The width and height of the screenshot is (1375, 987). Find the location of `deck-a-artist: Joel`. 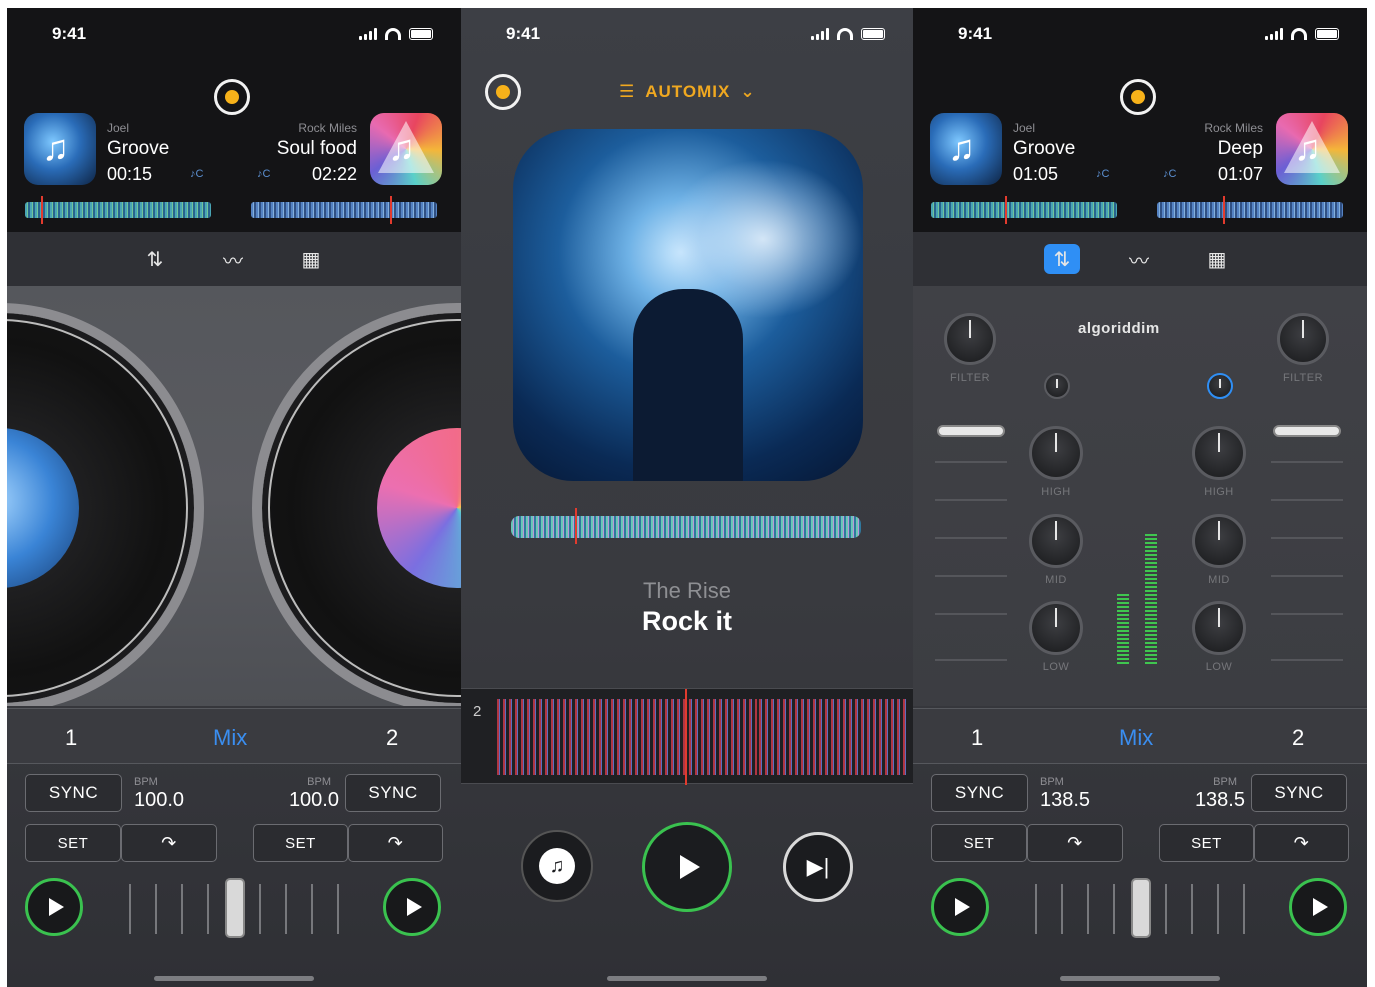

deck-a-artist: Joel is located at coordinates (118, 128).